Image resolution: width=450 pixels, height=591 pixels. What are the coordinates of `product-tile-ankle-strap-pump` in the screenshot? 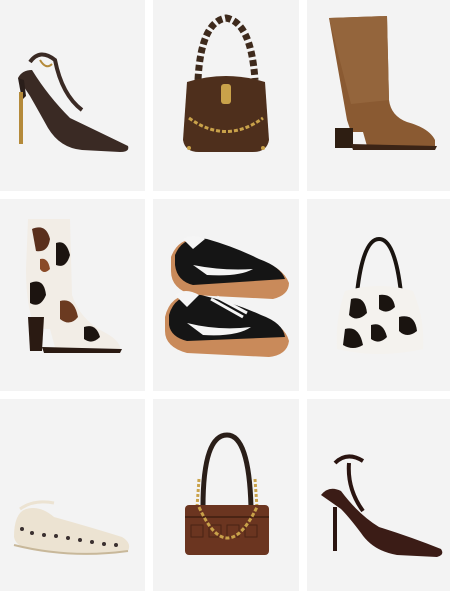 It's located at (378, 495).